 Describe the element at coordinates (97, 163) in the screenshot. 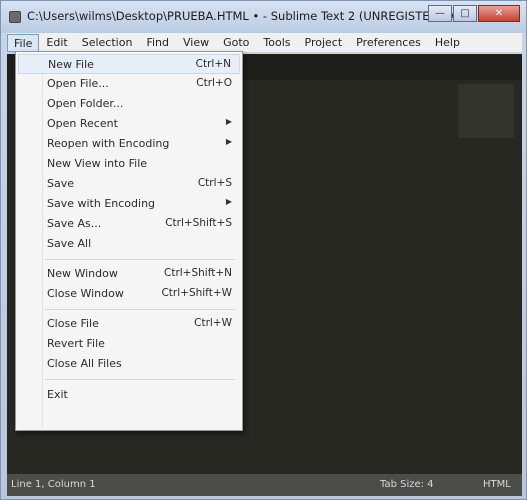

I see `menu-item-label: New View into File` at that location.